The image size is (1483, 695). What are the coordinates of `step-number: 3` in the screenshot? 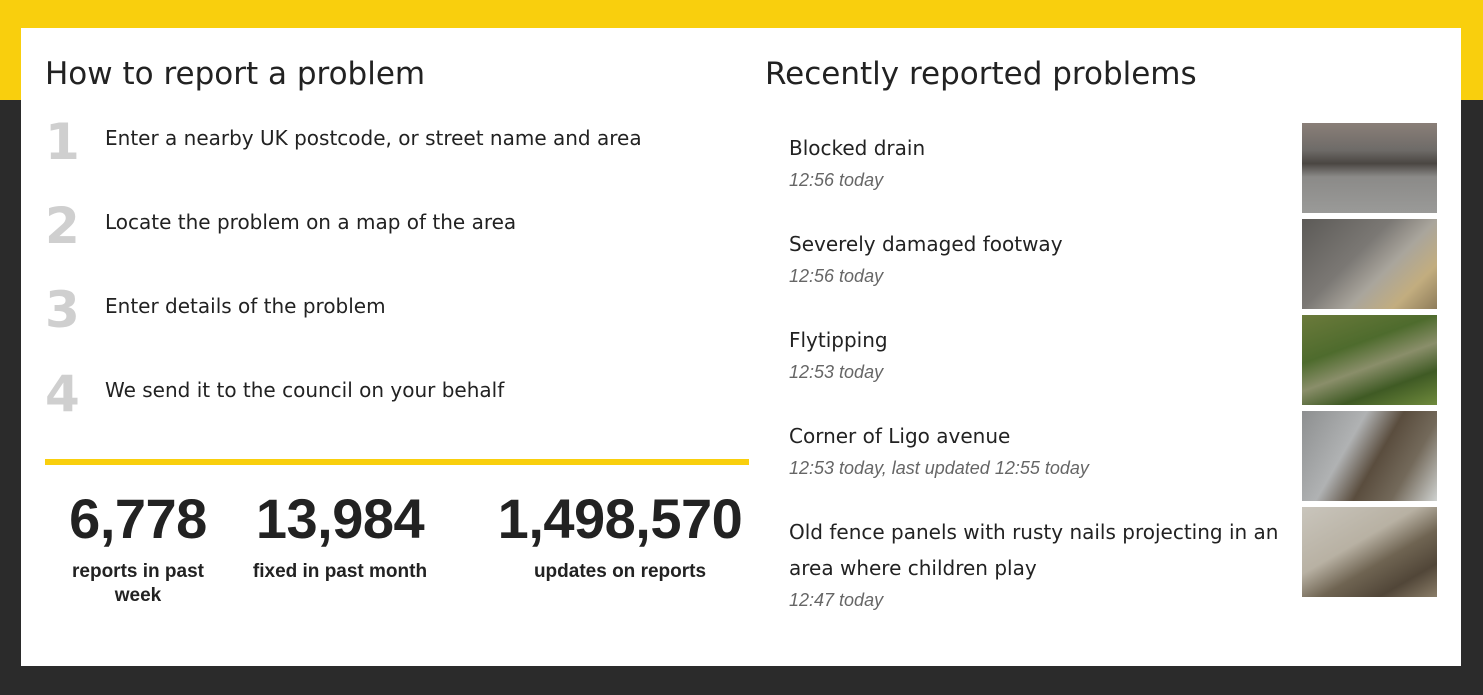 It's located at (62, 310).